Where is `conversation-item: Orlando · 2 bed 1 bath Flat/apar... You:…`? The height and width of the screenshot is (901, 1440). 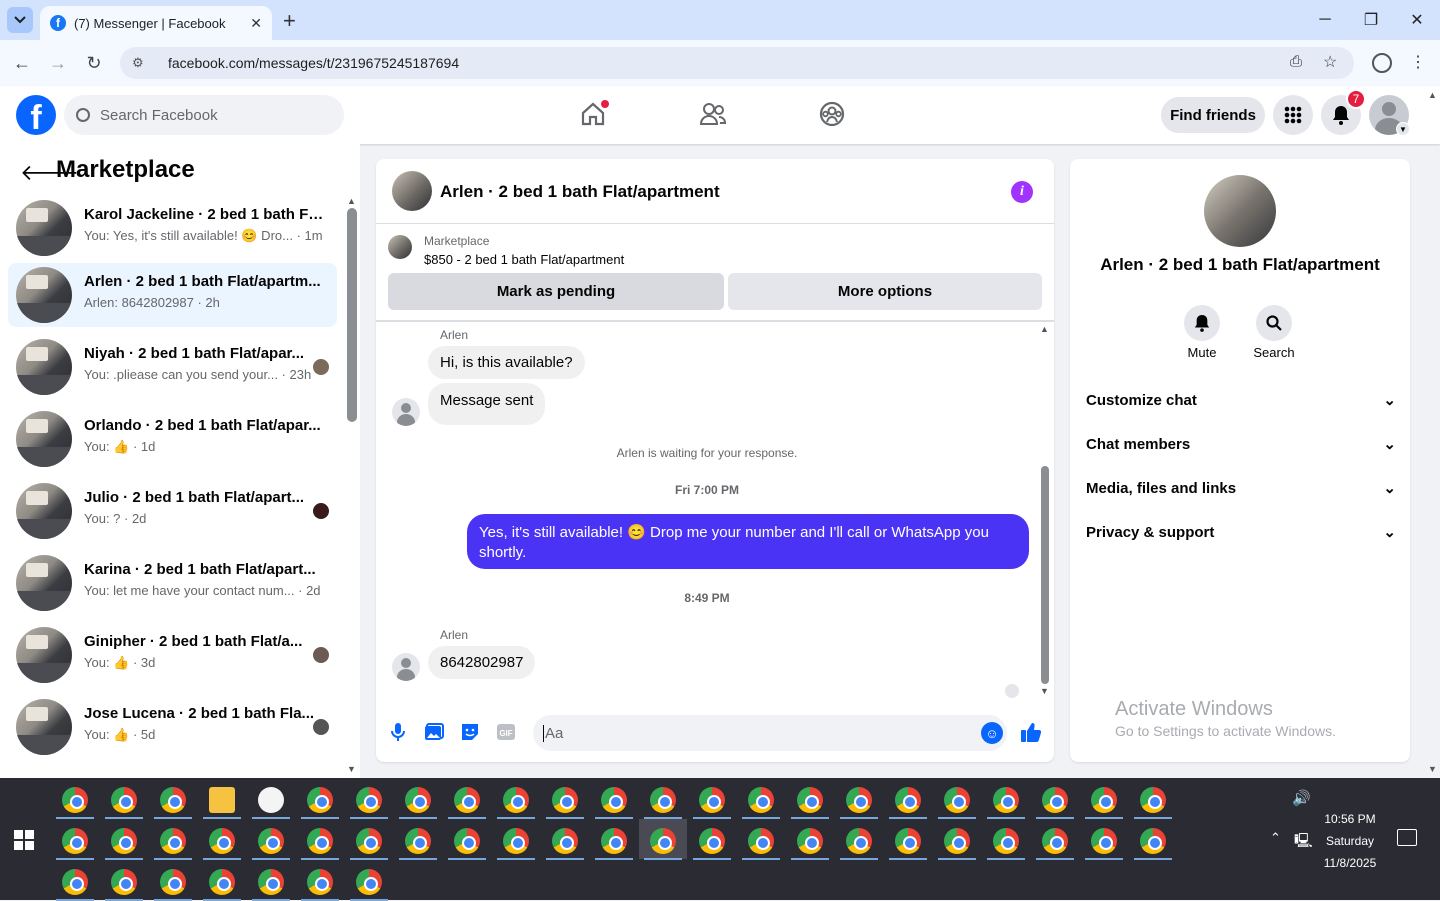 conversation-item: Orlando · 2 bed 1 bath Flat/apar... You:… is located at coordinates (172, 439).